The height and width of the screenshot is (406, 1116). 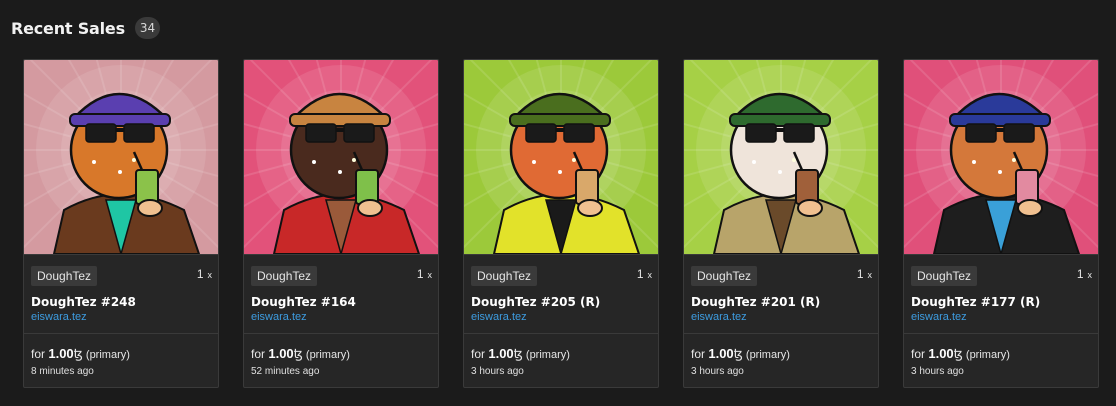 What do you see at coordinates (285, 371) in the screenshot?
I see `sale-time: 52 minutes ago` at bounding box center [285, 371].